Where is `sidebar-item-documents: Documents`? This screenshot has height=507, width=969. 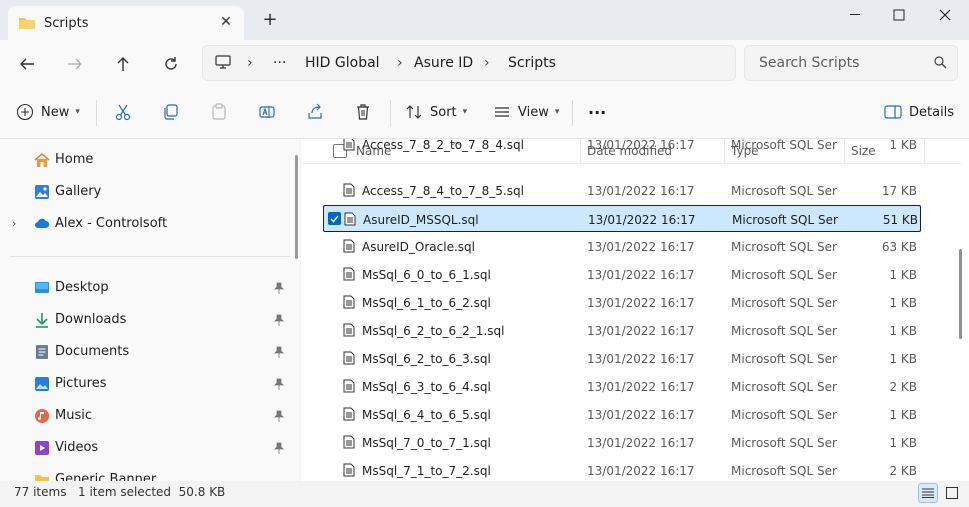 sidebar-item-documents: Documents is located at coordinates (145, 352).